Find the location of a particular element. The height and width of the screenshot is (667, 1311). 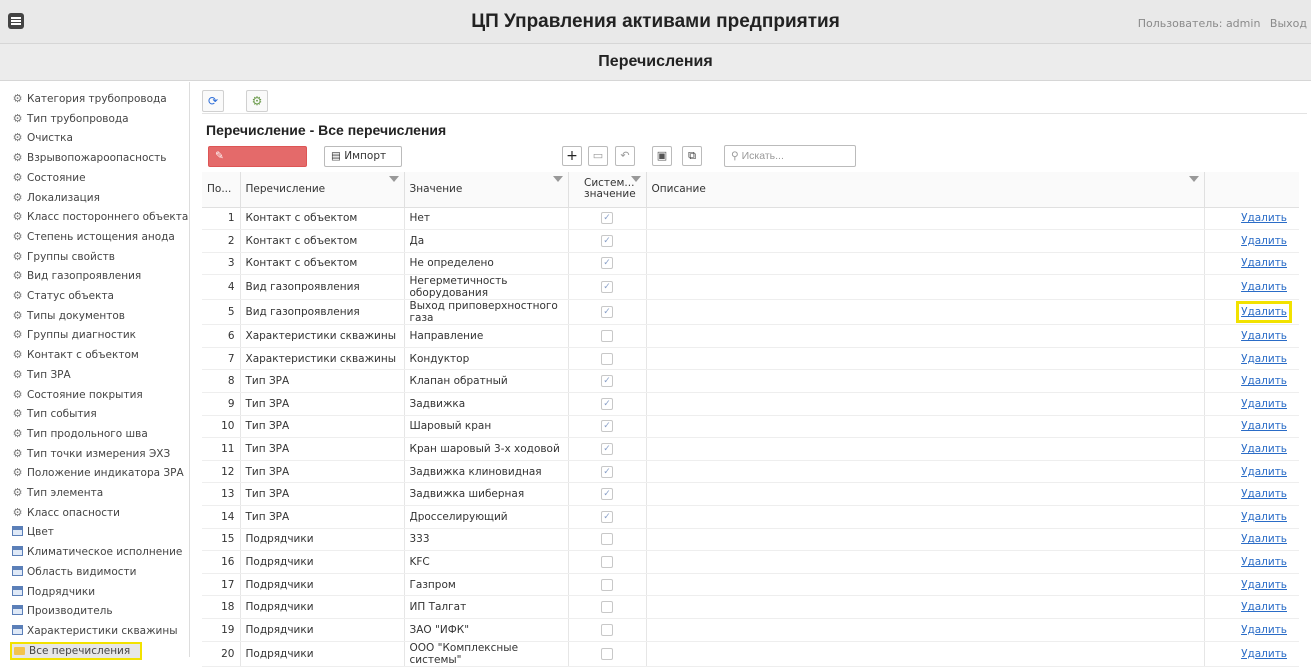

value-cell: Выход приповерхностного газа is located at coordinates (486, 312).